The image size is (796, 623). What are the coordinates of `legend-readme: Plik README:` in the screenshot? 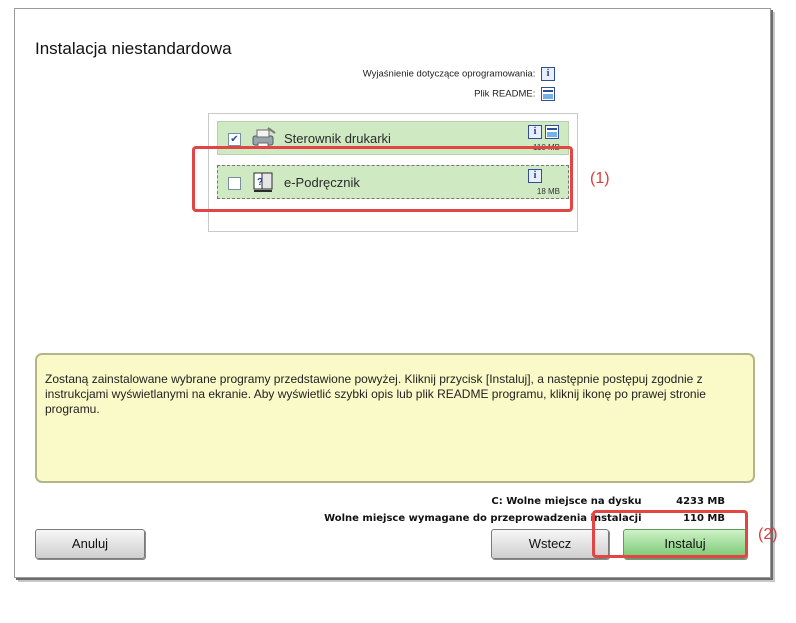 It's located at (514, 94).